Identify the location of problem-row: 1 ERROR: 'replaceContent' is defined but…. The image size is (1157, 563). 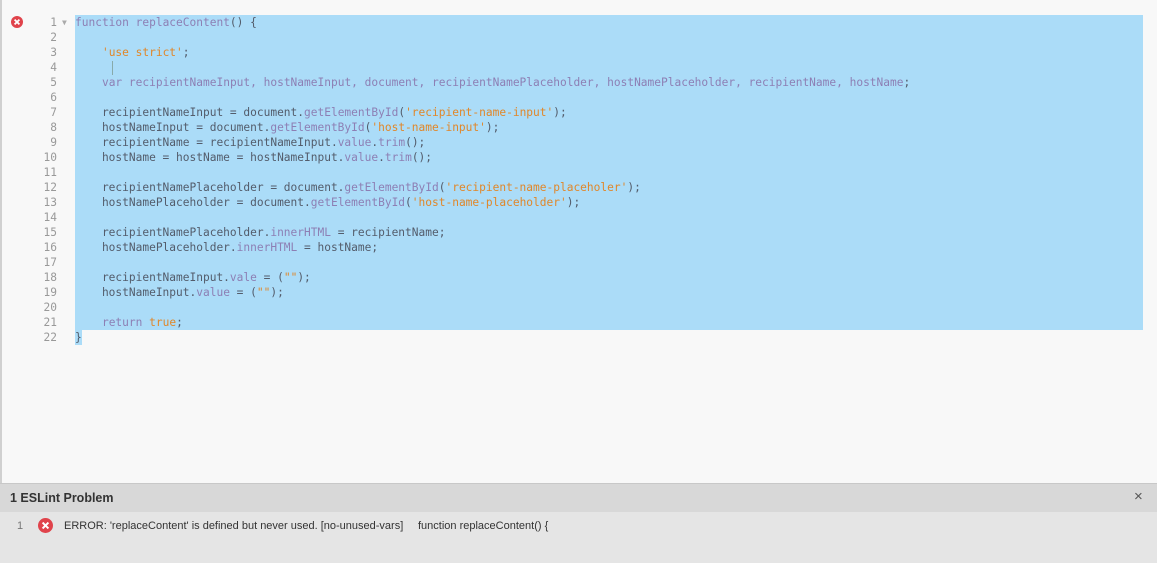
(578, 526).